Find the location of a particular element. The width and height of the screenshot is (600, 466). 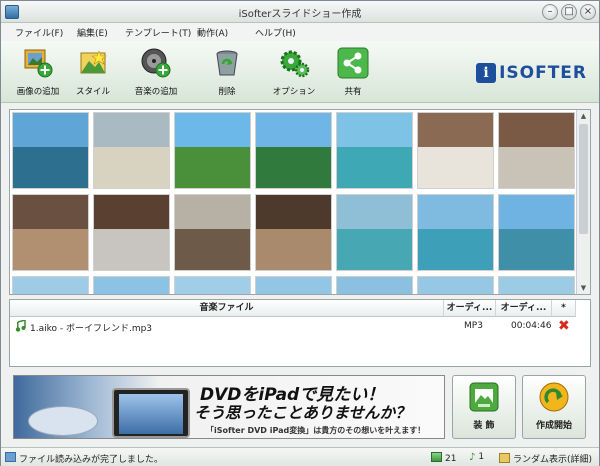

music-row: 1.aiko - ボーイフレンド.mp3 MP3 00:04:46 ✖ is located at coordinates (300, 327).